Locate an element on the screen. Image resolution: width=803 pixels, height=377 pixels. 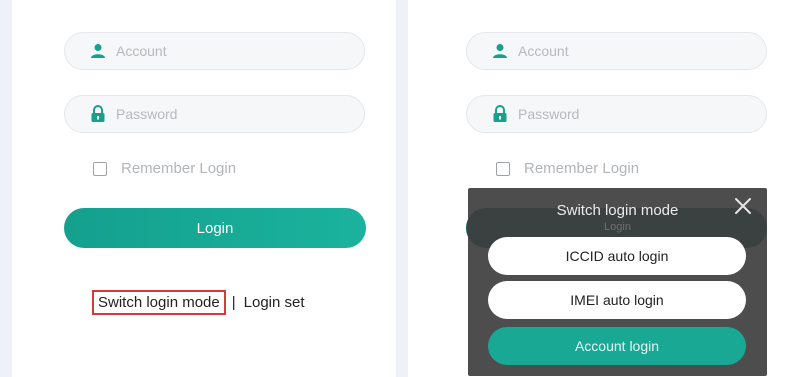
login-set-link: Login set is located at coordinates (274, 302).